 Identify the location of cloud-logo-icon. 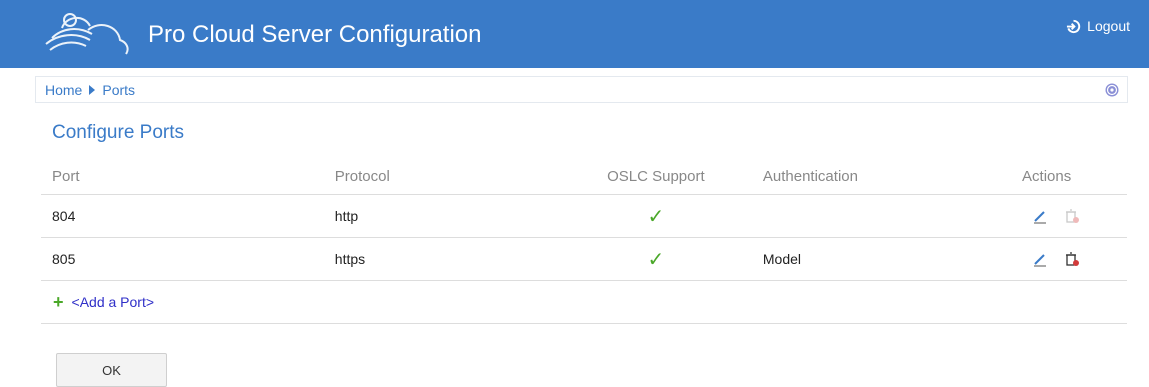
(87, 34).